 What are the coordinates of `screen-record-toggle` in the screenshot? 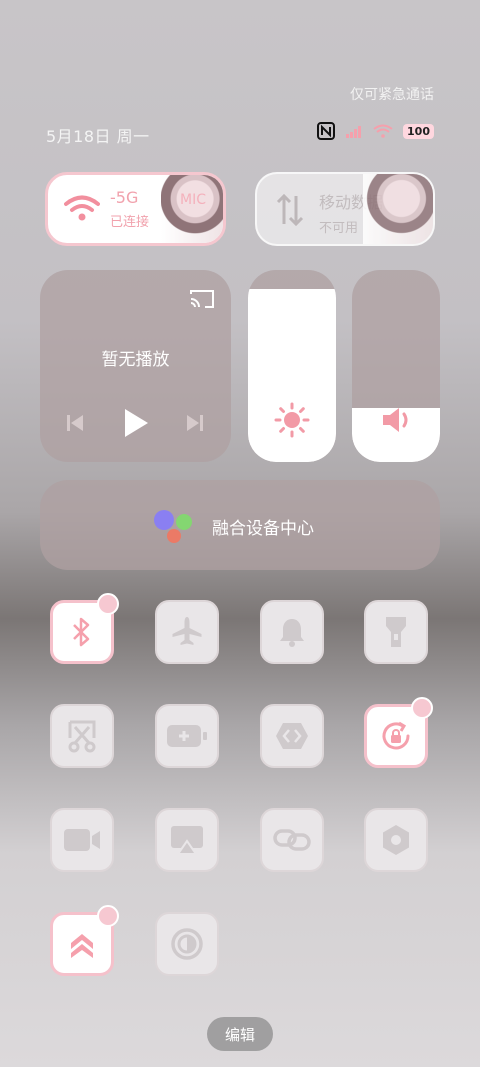 It's located at (82, 840).